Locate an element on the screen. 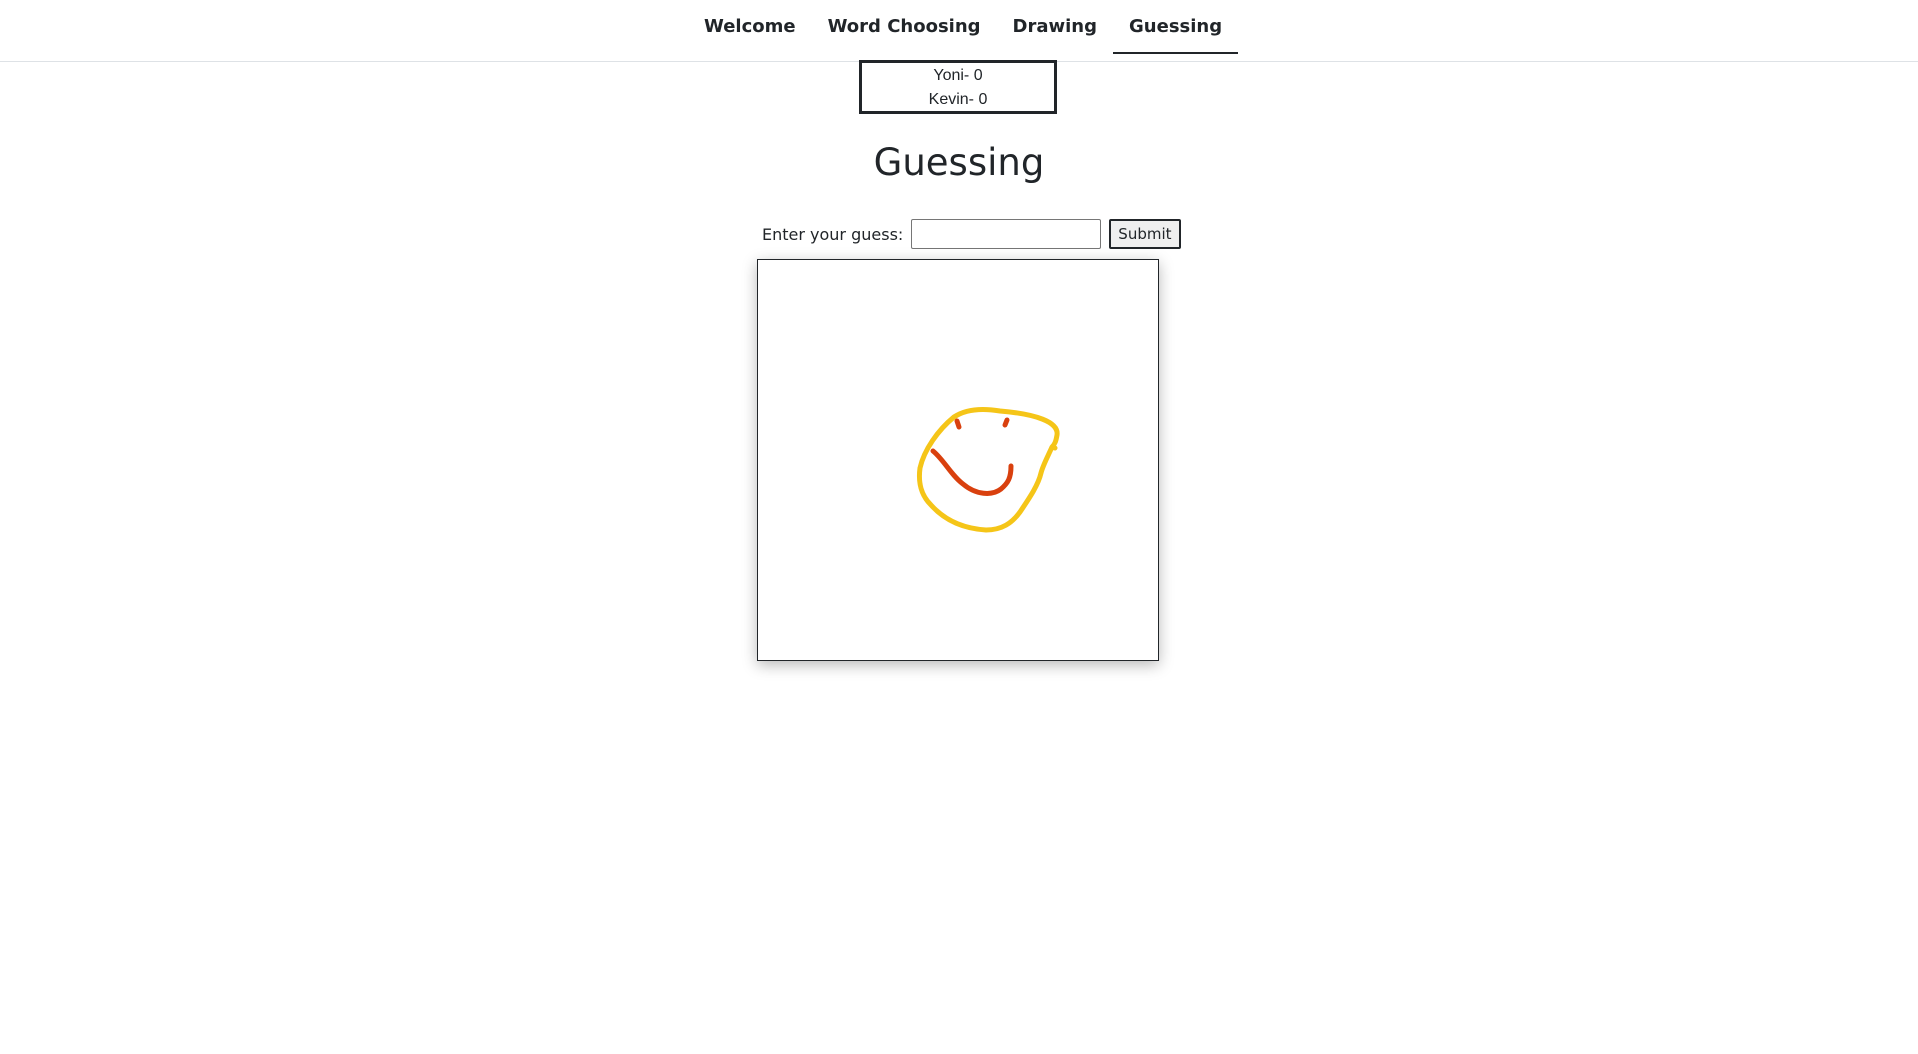 The image size is (1918, 1054). left-eye is located at coordinates (958, 424).